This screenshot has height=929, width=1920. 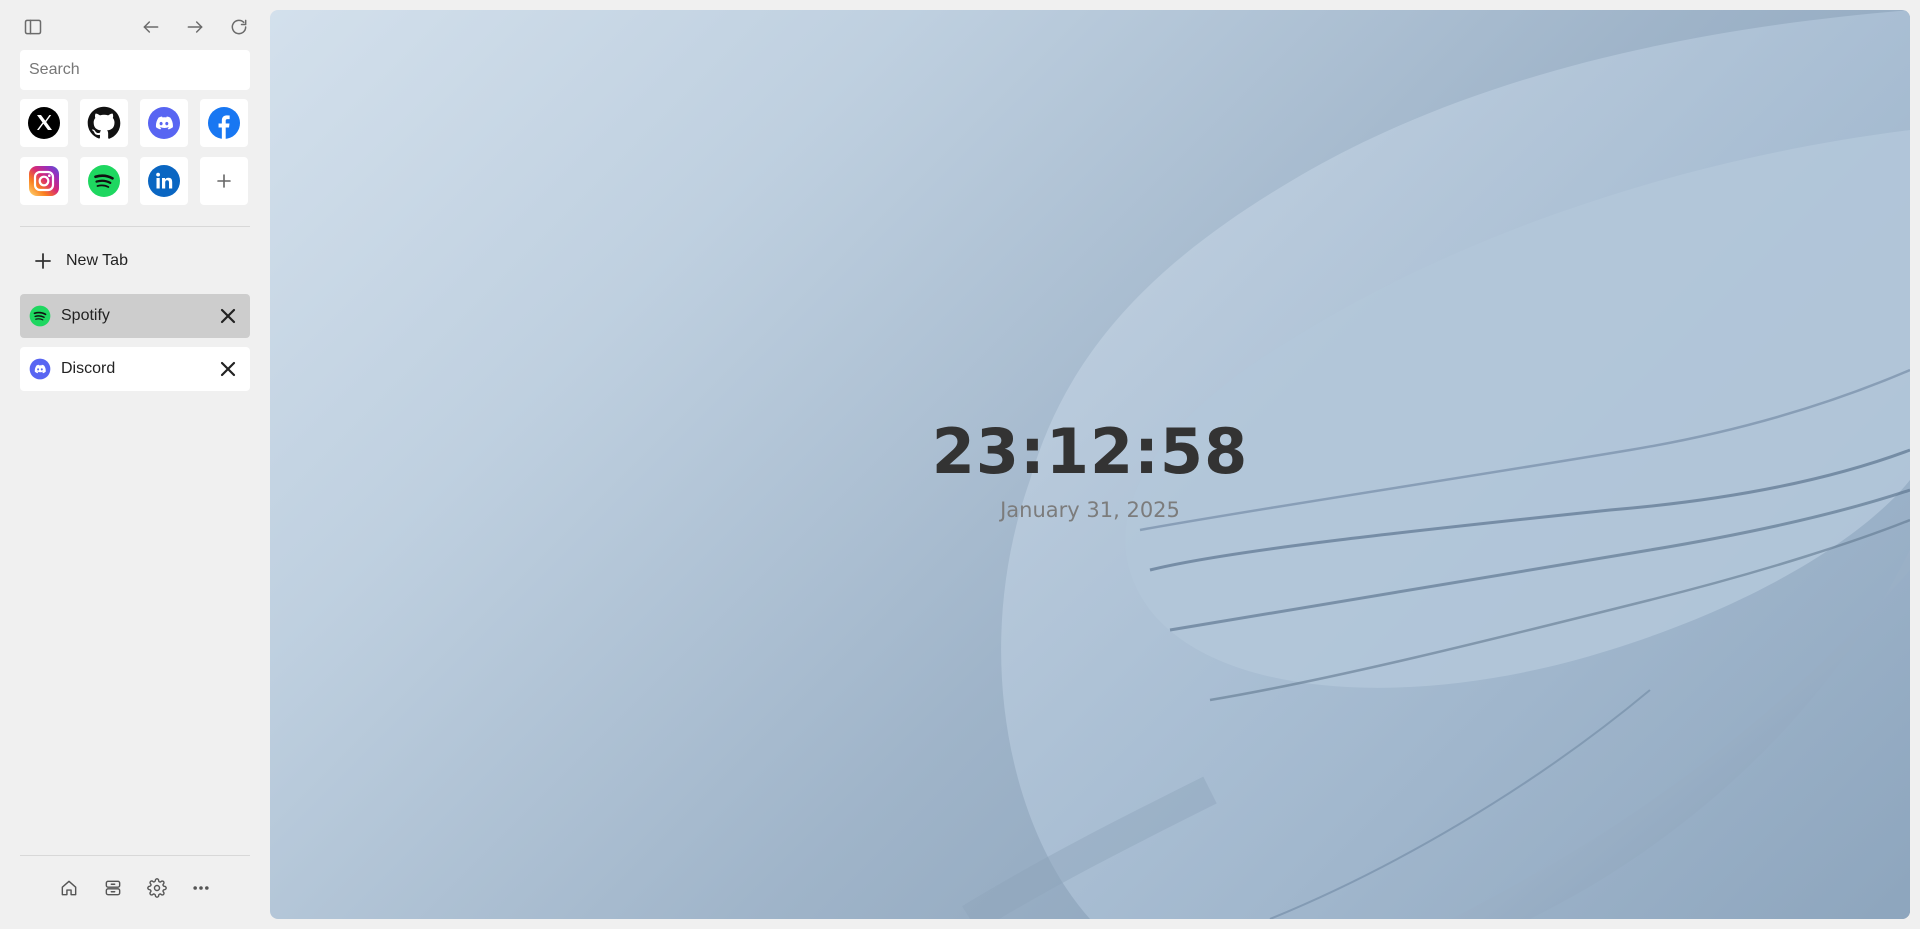 What do you see at coordinates (135, 261) in the screenshot?
I see `new-tab-button: New Tab` at bounding box center [135, 261].